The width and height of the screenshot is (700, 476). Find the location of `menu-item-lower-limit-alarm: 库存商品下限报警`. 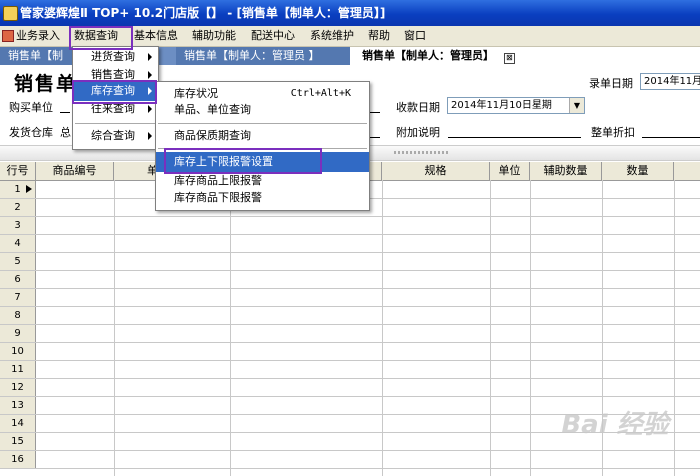

menu-item-lower-limit-alarm: 库存商品下限报警 is located at coordinates (262, 198).